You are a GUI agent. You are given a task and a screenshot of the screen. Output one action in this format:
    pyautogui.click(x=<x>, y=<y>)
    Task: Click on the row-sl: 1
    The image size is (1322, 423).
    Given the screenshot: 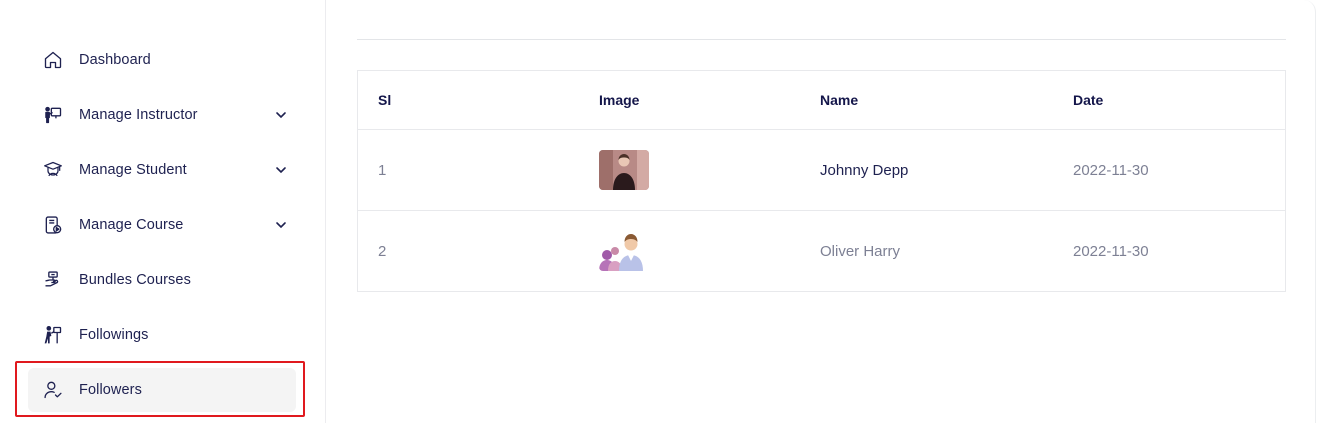 What is the action you would take?
    pyautogui.click(x=382, y=170)
    